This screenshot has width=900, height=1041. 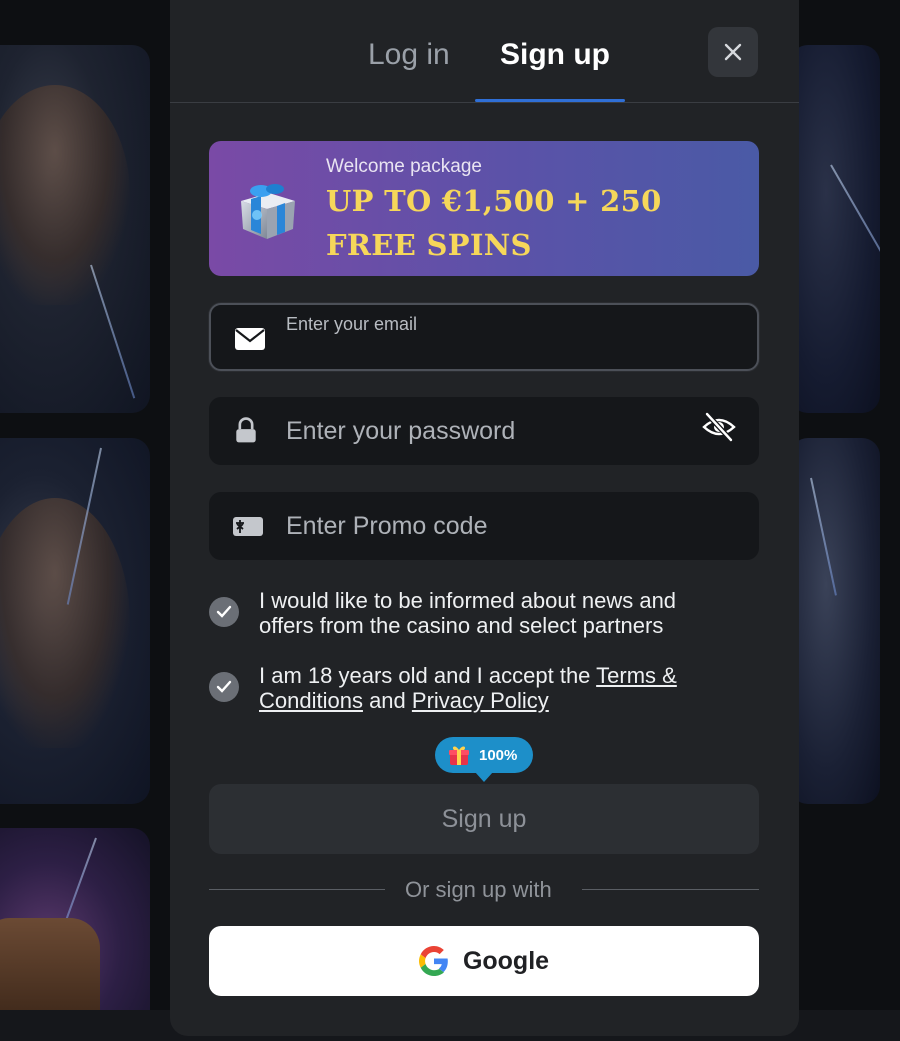 What do you see at coordinates (555, 55) in the screenshot?
I see `tab-signup: Sign up` at bounding box center [555, 55].